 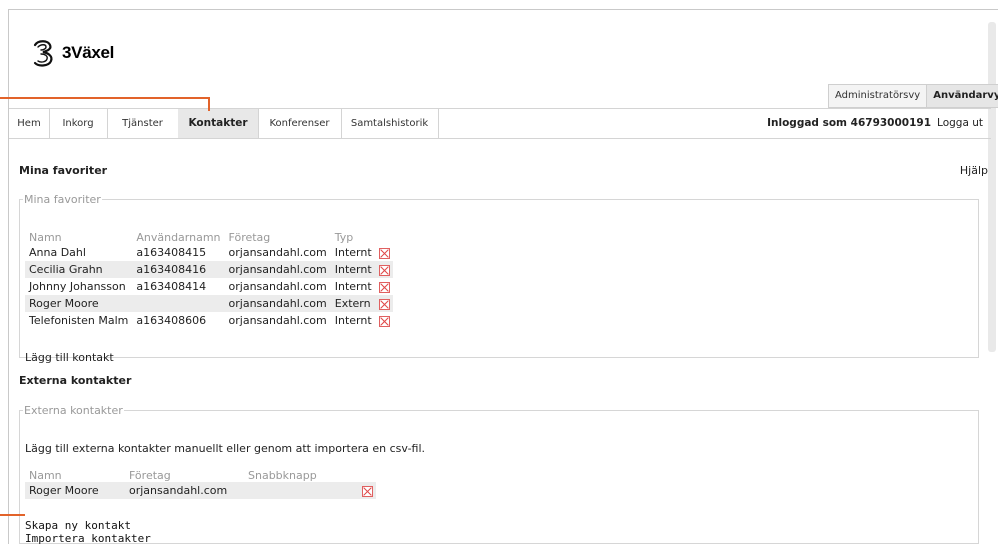 I want to click on logo-text: 3Växel, so click(x=88, y=52).